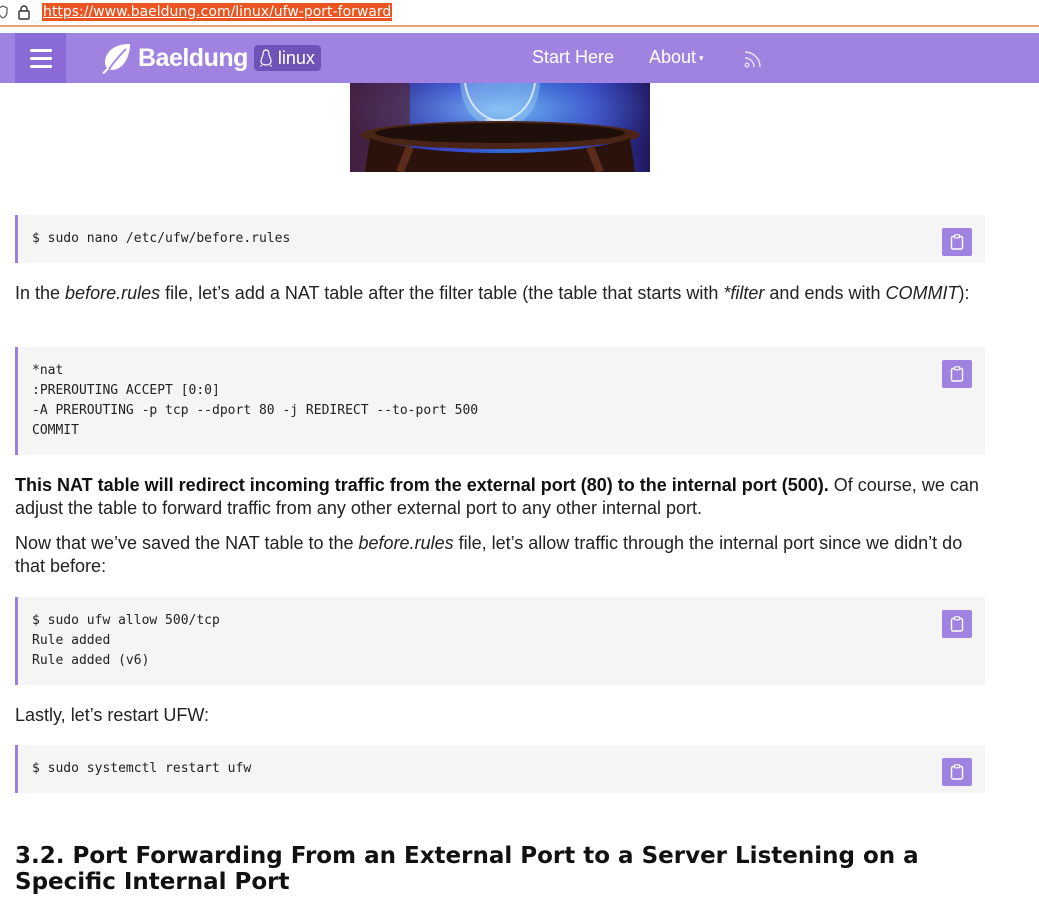  Describe the element at coordinates (964, 293) in the screenshot. I see `paragraph-text: ):` at that location.